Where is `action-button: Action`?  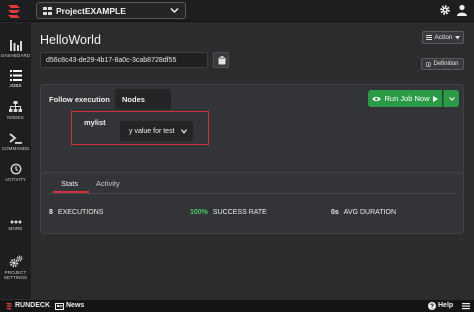
action-button: Action is located at coordinates (443, 37).